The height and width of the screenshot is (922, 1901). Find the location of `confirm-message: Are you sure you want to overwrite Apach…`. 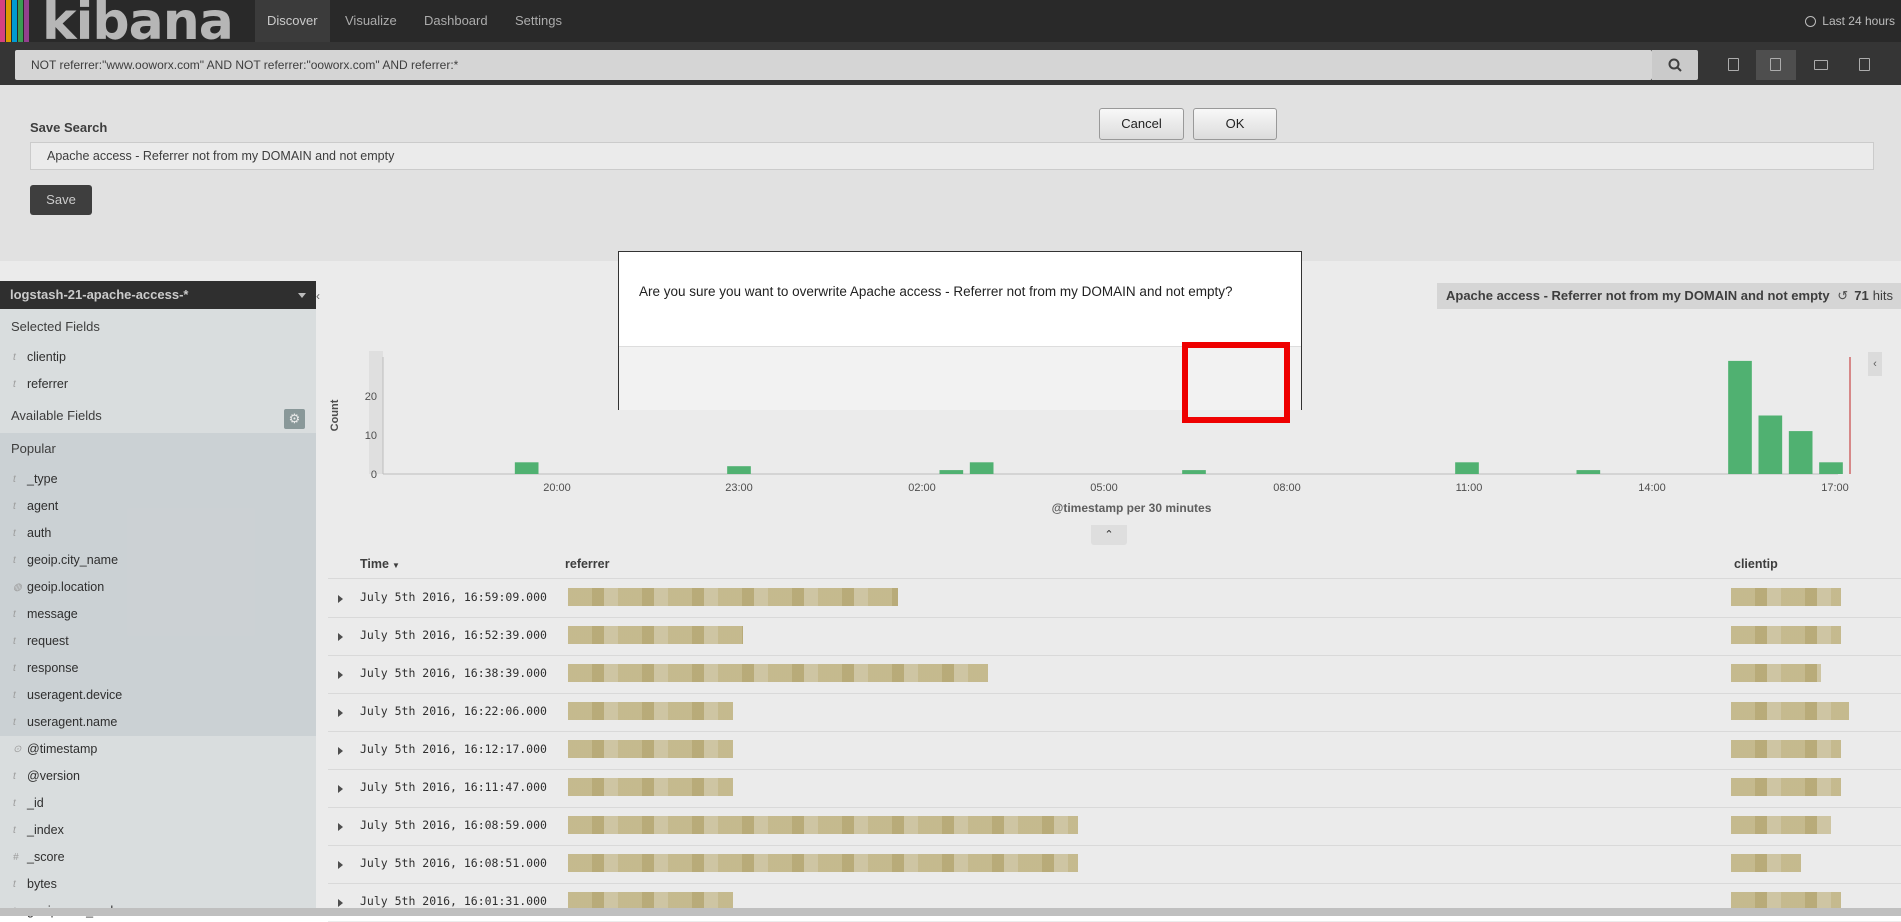

confirm-message: Are you sure you want to overwrite Apach… is located at coordinates (936, 291).